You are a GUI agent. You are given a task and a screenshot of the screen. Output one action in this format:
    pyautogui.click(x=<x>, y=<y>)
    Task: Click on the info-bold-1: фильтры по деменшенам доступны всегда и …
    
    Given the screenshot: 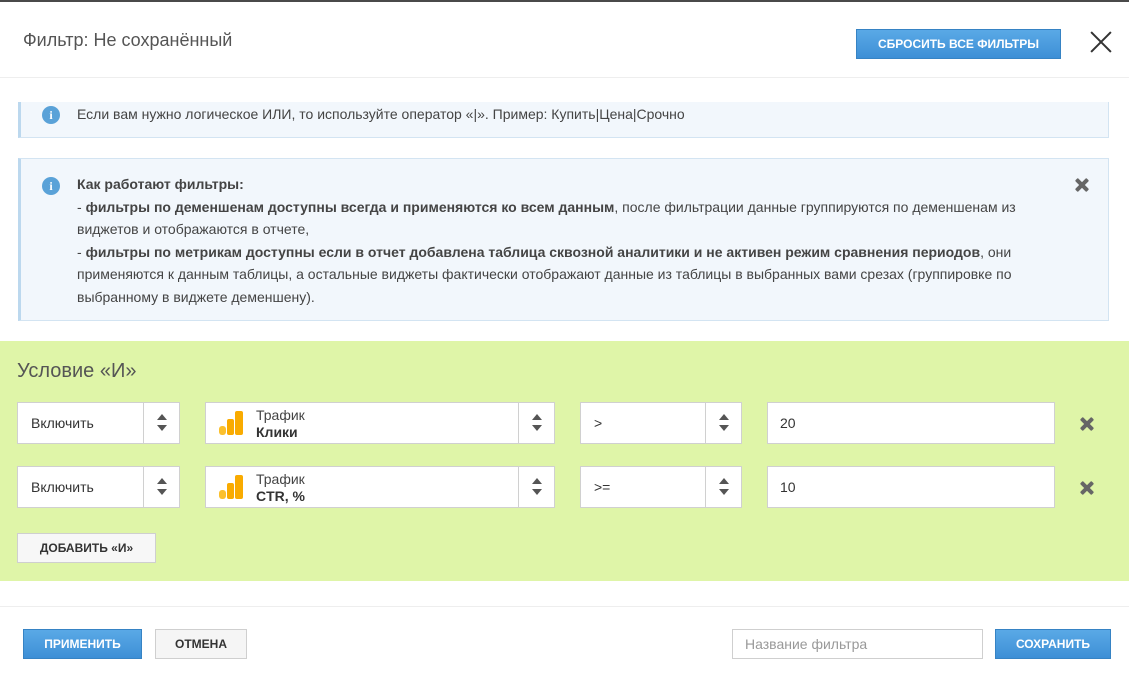 What is the action you would take?
    pyautogui.click(x=350, y=206)
    